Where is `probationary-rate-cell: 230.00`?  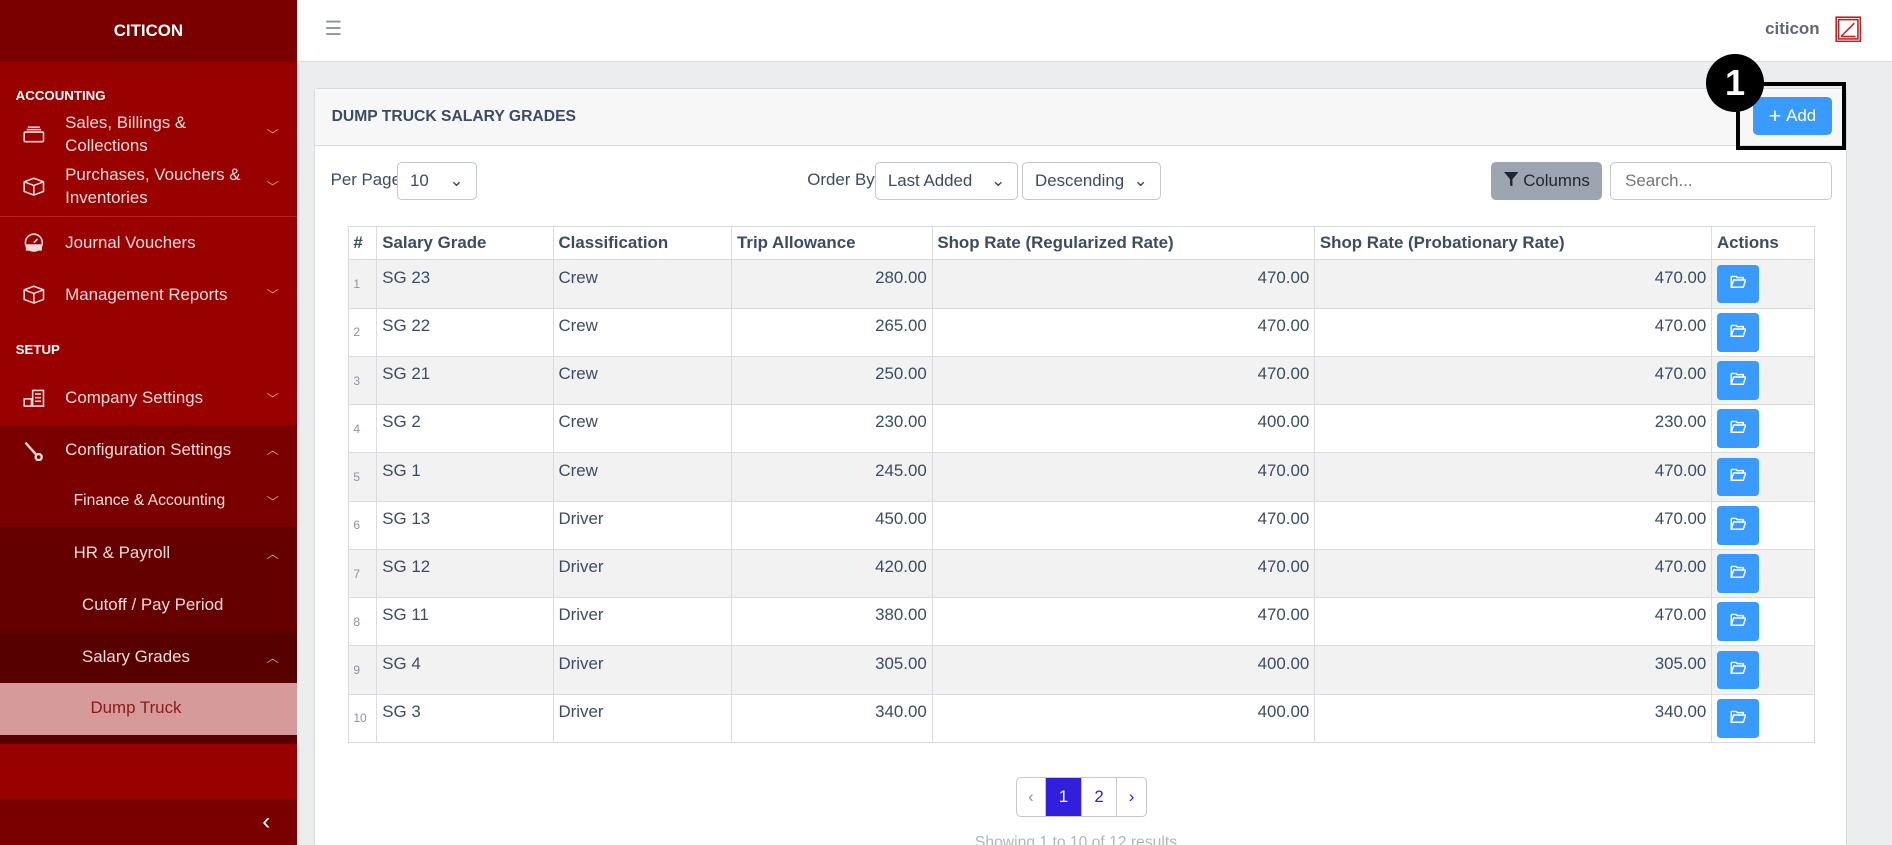 probationary-rate-cell: 230.00 is located at coordinates (1513, 429).